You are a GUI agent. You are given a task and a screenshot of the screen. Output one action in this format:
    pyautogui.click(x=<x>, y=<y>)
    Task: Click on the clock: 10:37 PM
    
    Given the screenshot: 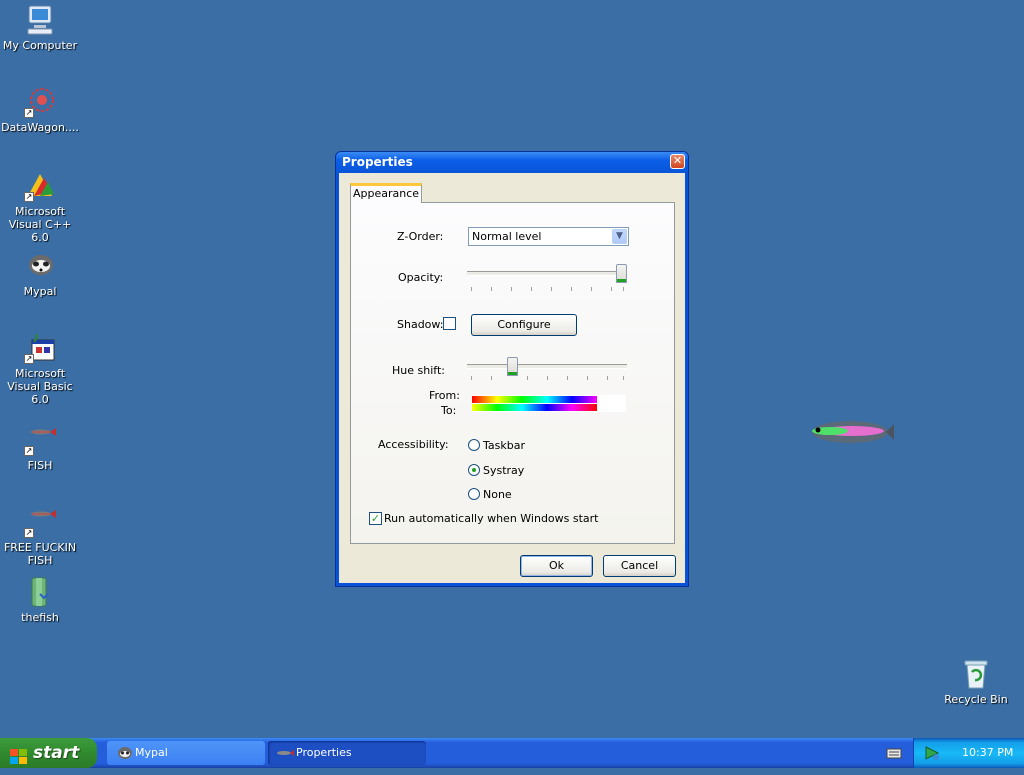 What is the action you would take?
    pyautogui.click(x=987, y=752)
    